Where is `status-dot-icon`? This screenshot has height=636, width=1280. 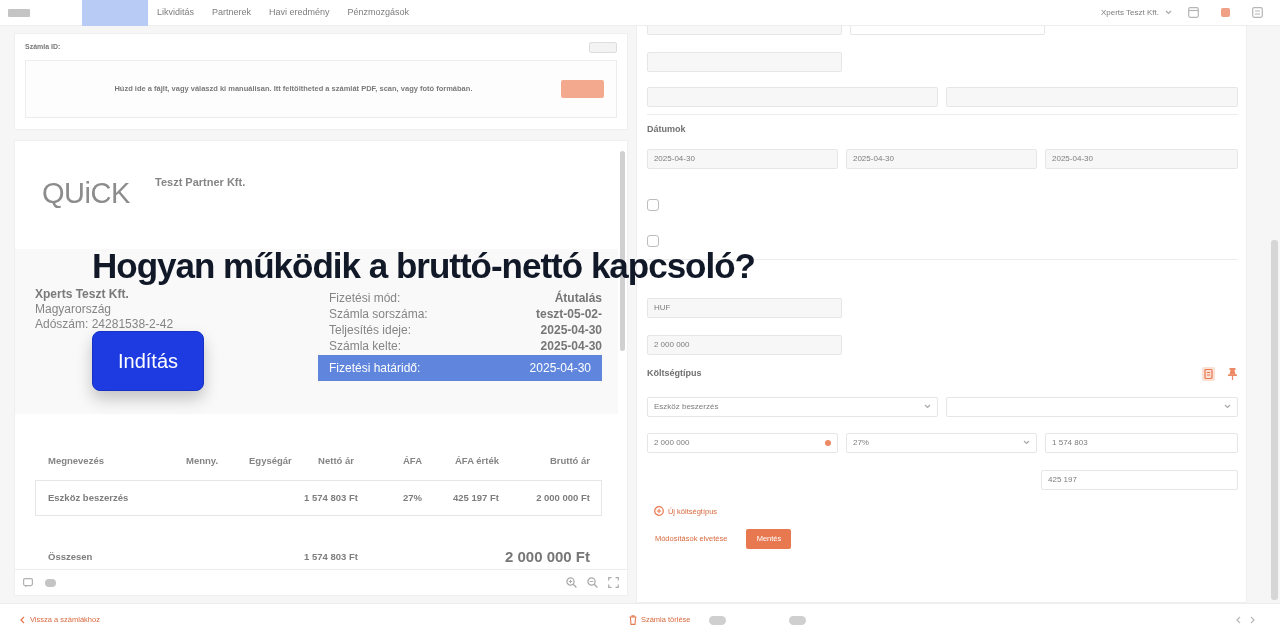 status-dot-icon is located at coordinates (827, 442).